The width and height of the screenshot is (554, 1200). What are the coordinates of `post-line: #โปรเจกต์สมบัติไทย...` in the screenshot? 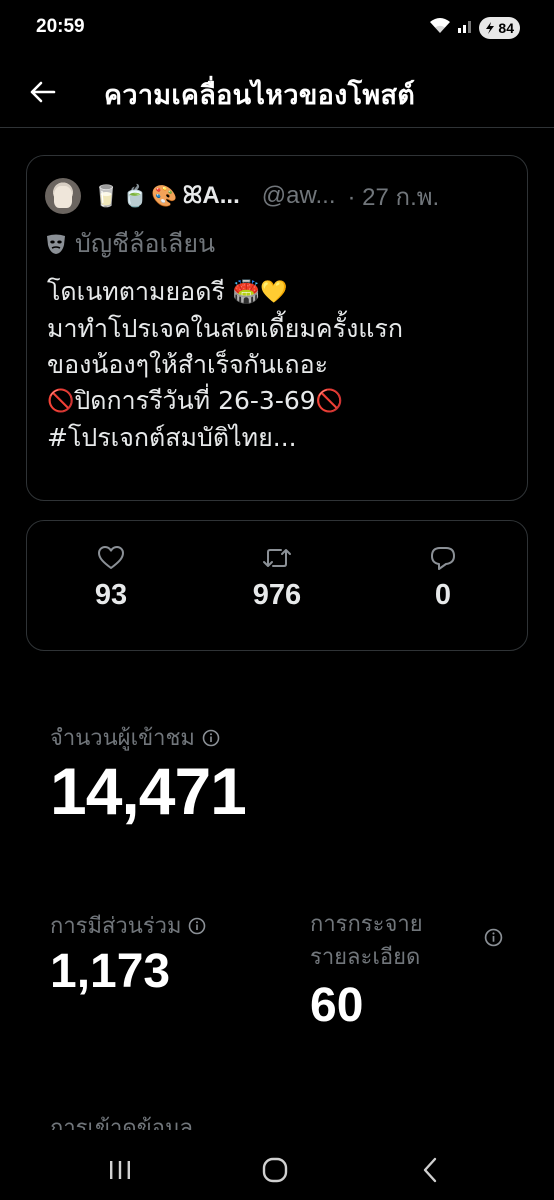 It's located at (172, 437).